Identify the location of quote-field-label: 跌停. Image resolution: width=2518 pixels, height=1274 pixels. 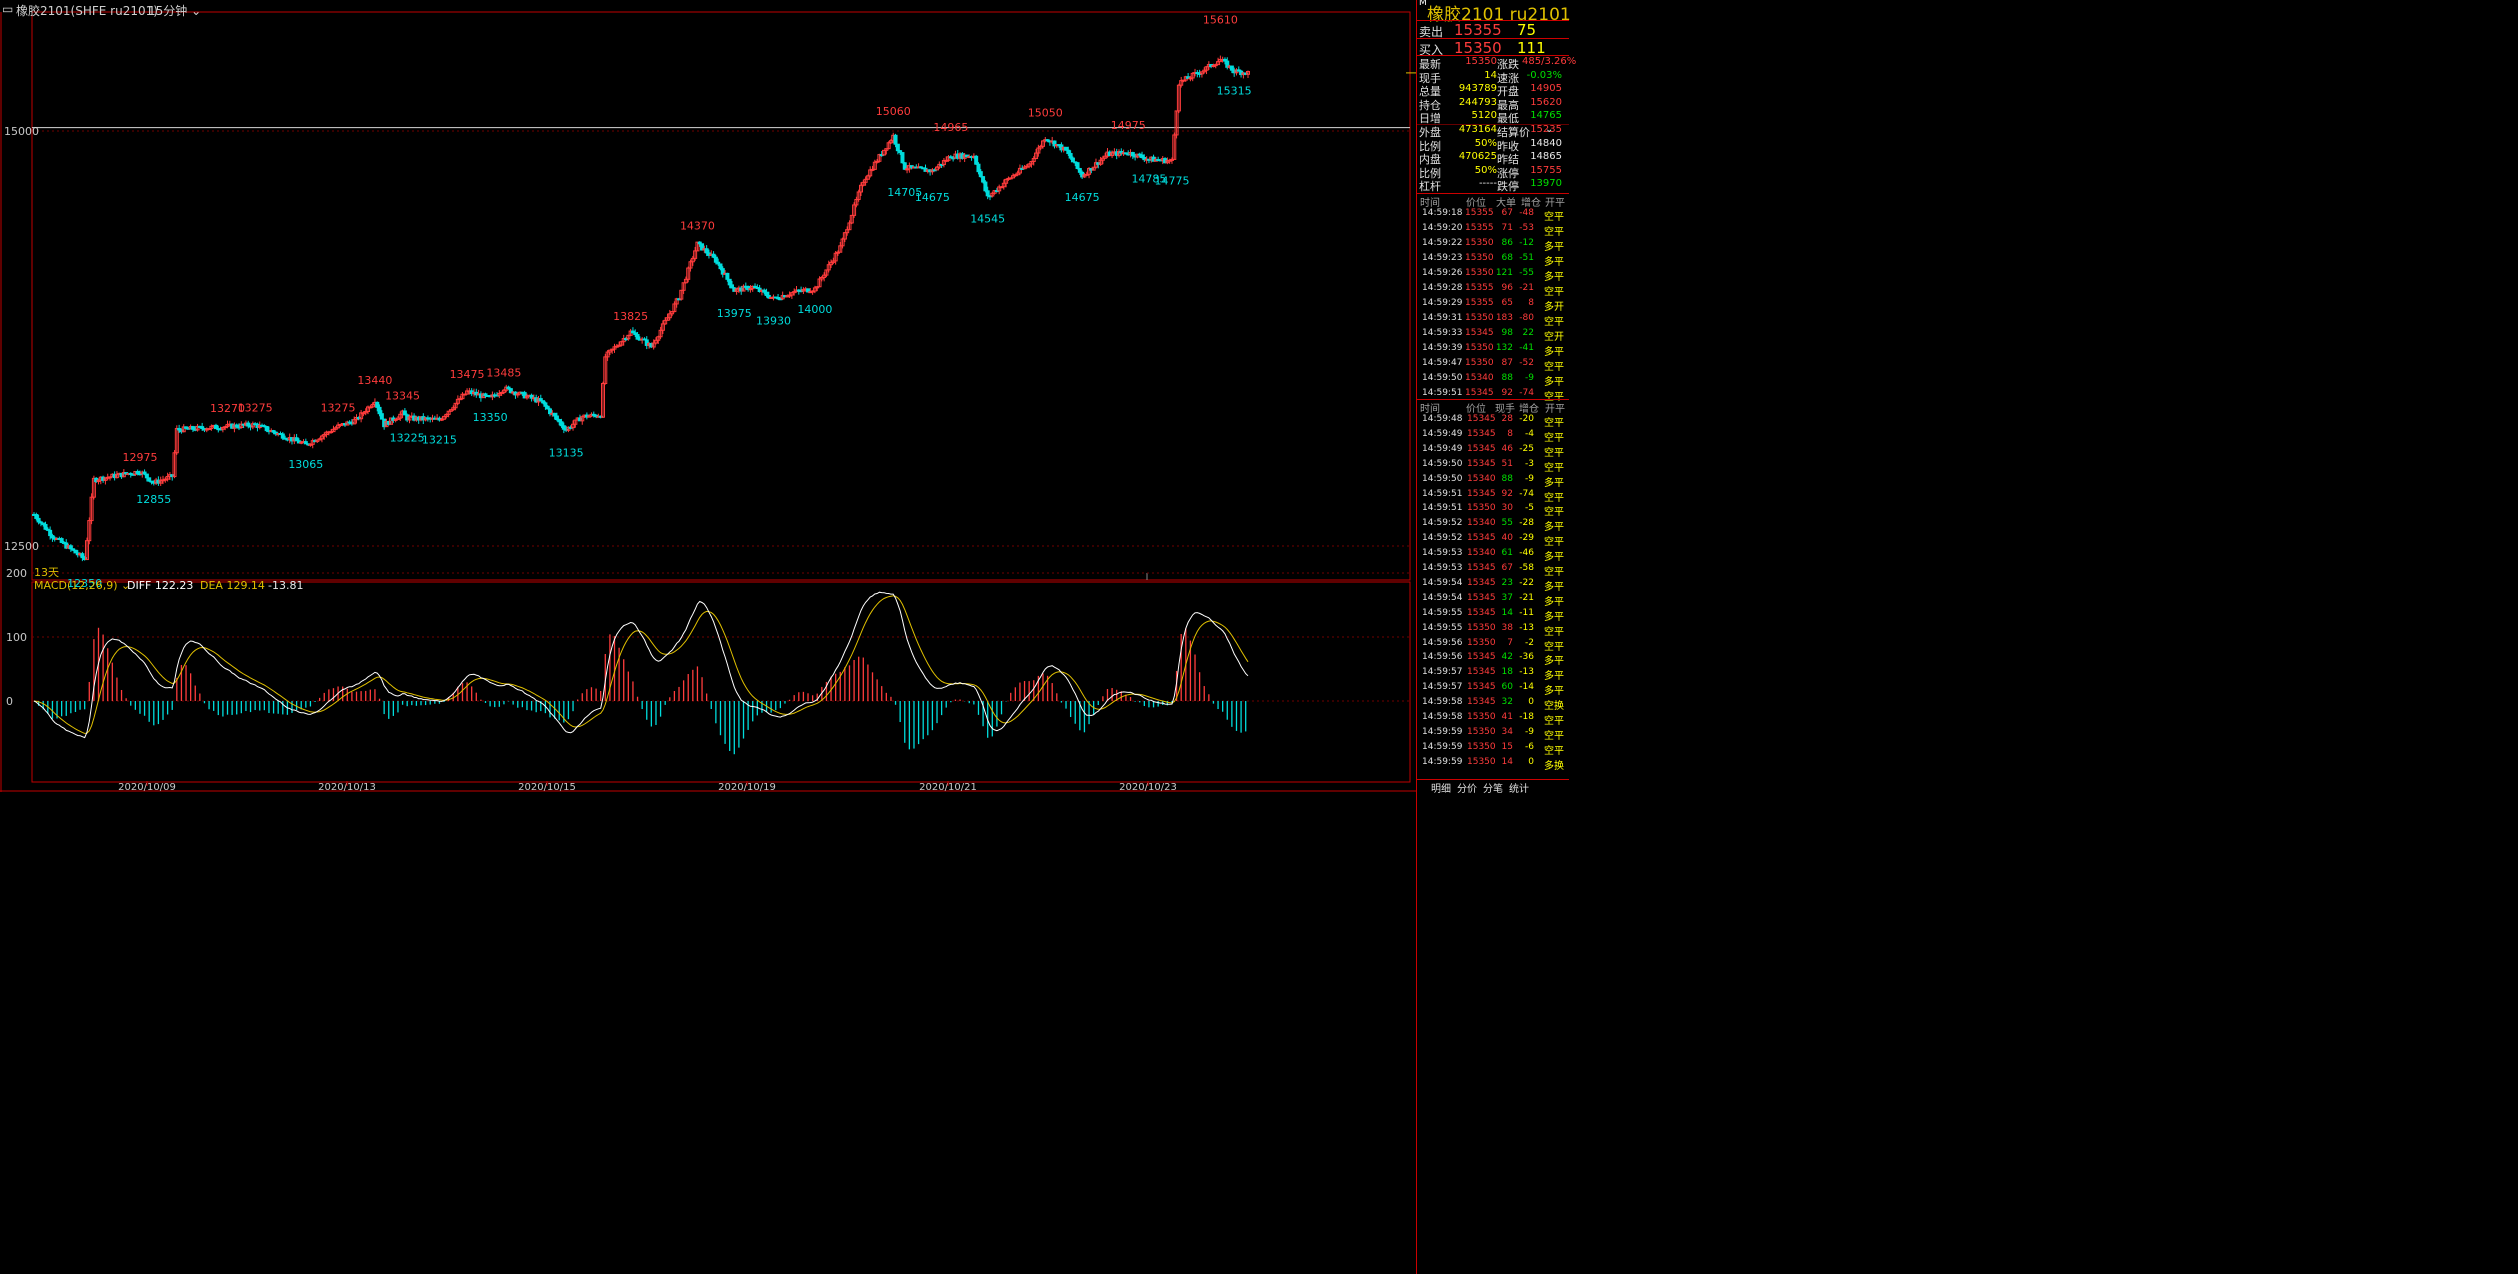
(1508, 187).